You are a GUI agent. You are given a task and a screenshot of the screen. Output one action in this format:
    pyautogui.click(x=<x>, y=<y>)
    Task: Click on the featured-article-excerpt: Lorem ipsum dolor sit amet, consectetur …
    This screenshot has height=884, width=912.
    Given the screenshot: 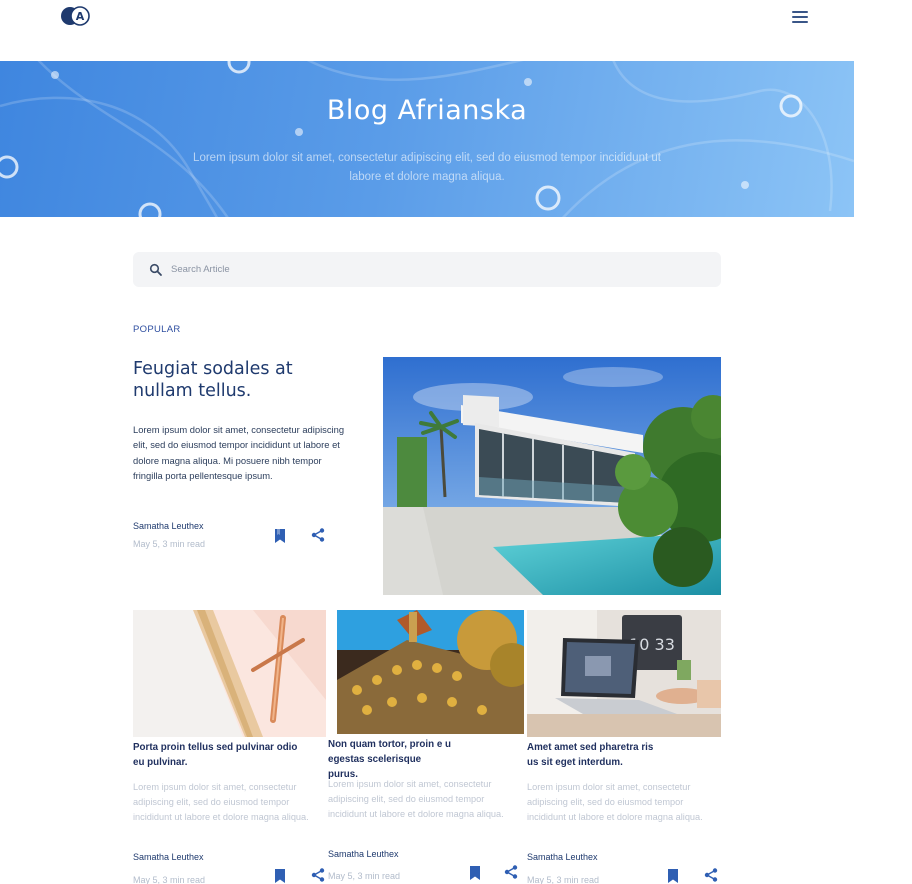 What is the action you would take?
    pyautogui.click(x=239, y=452)
    